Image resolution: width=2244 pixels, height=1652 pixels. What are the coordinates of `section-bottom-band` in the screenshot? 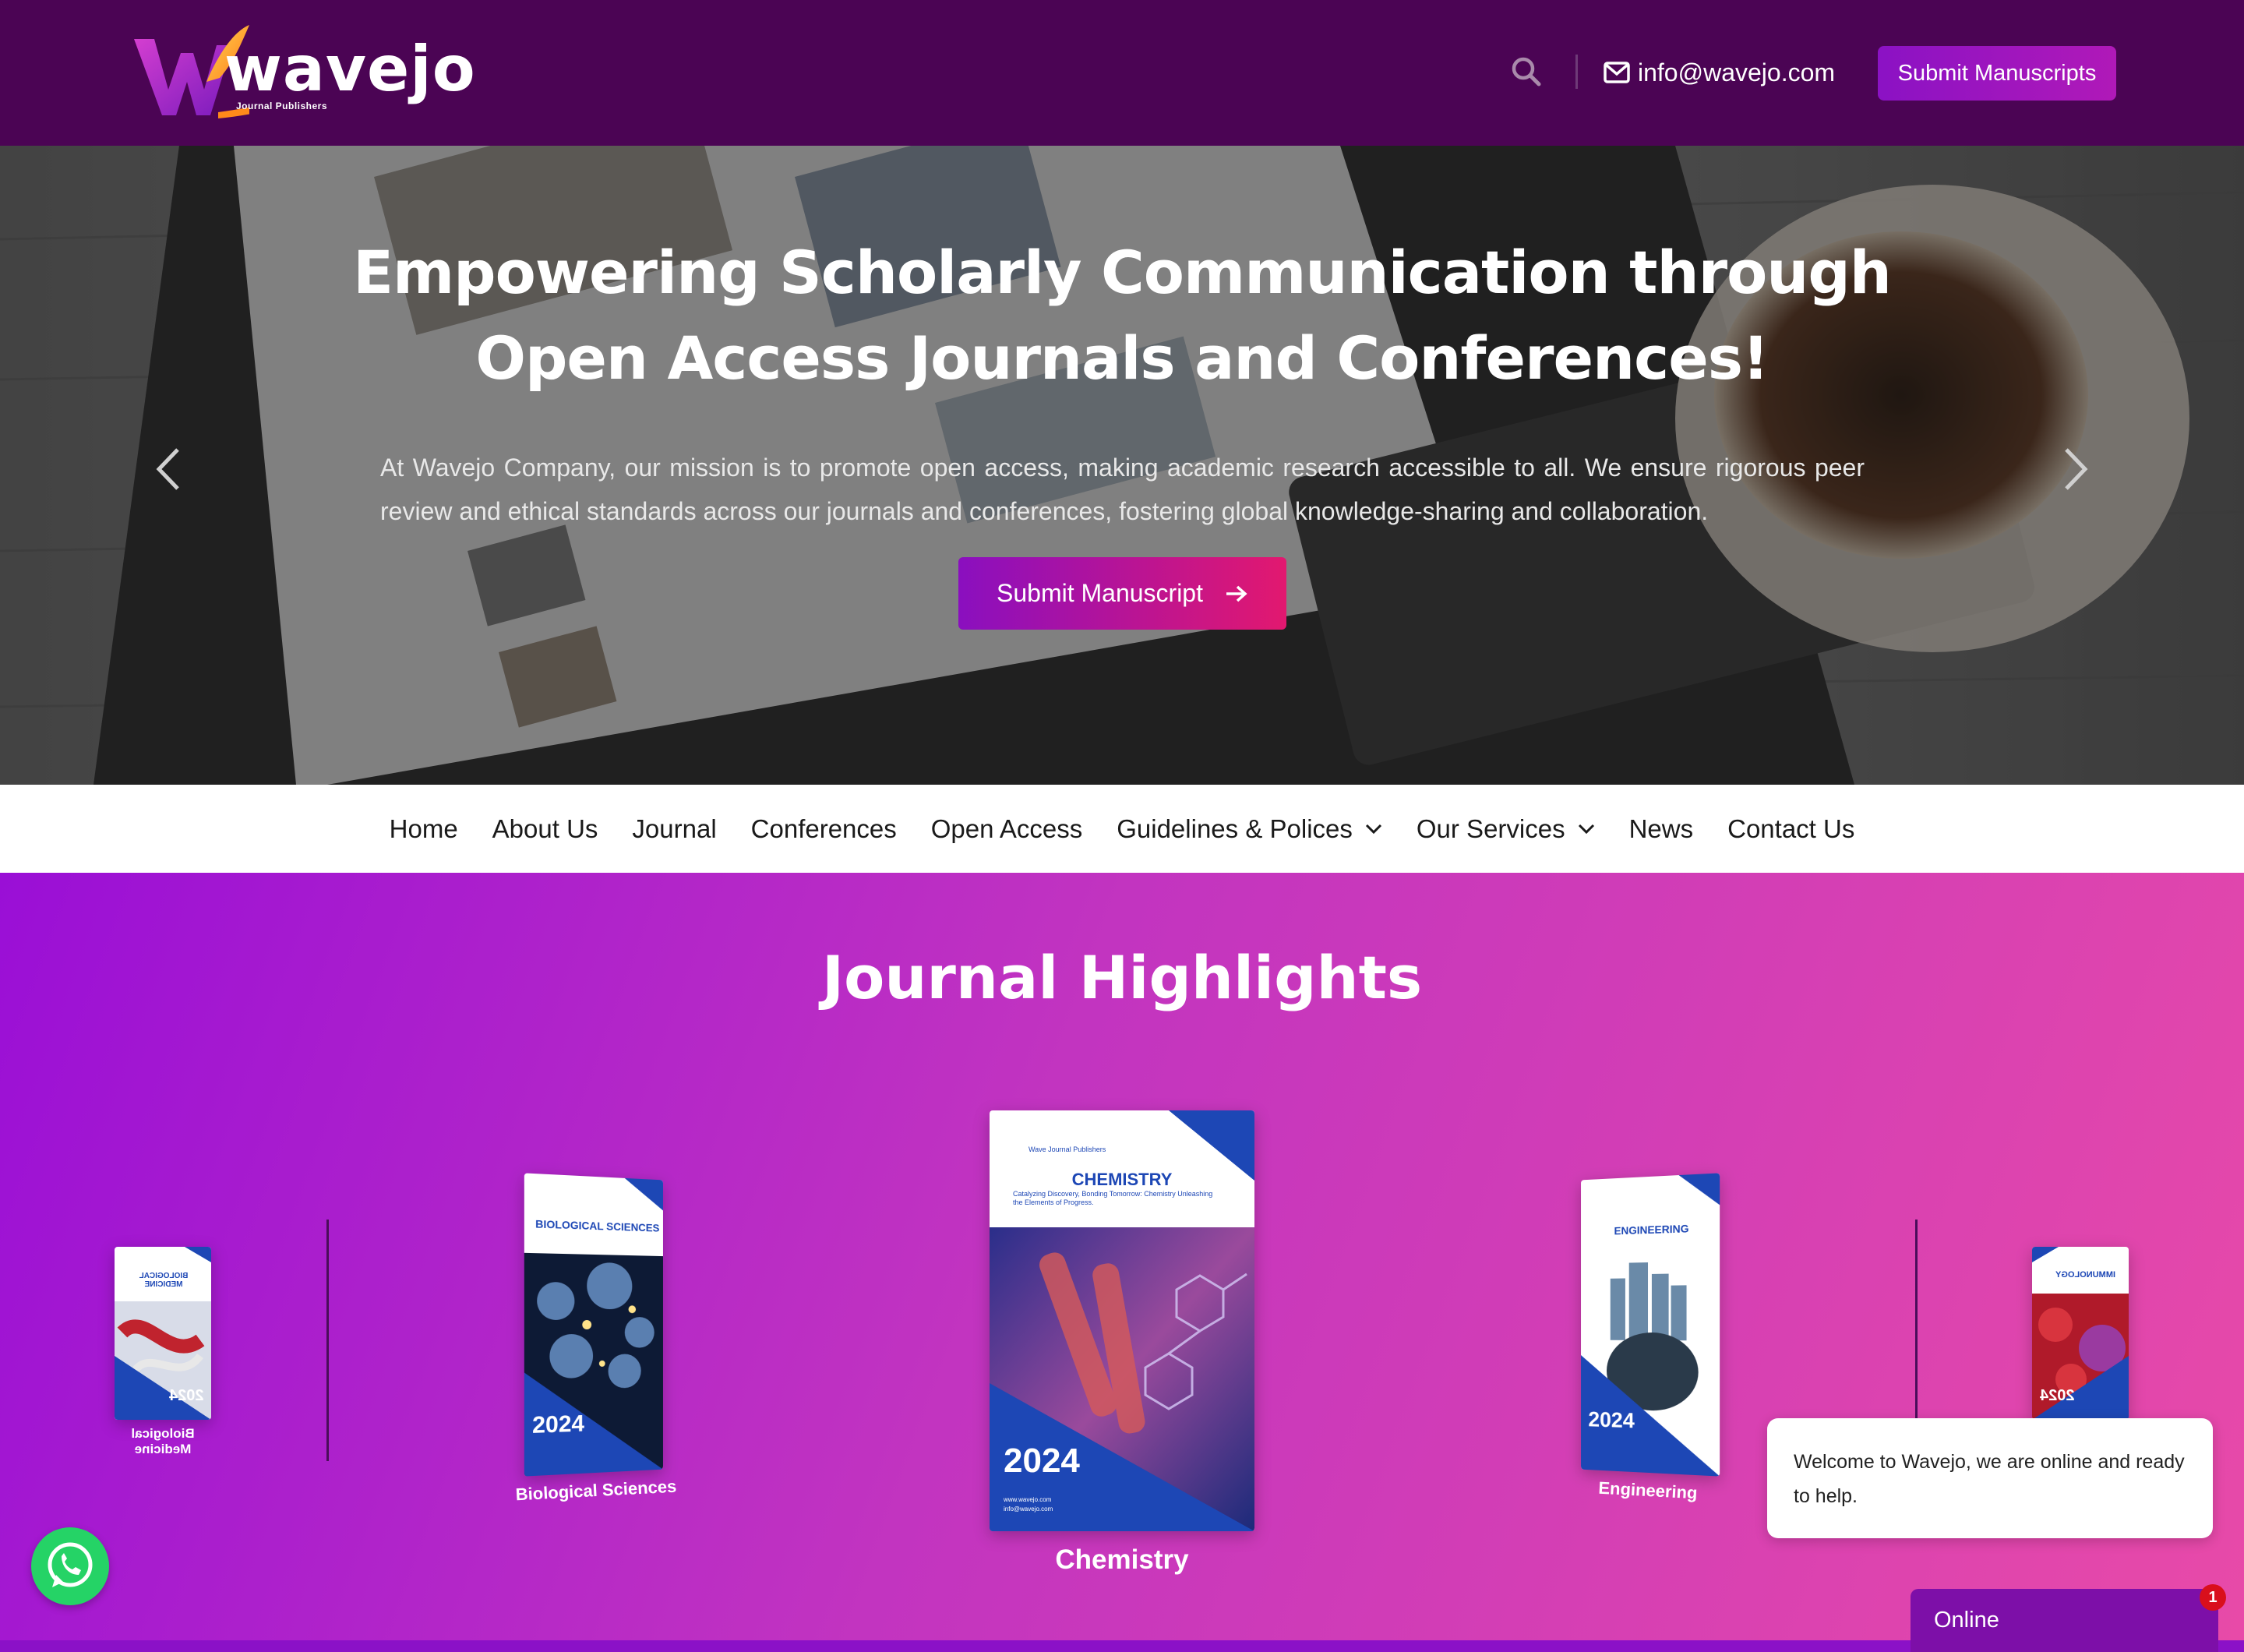 It's located at (1122, 1646).